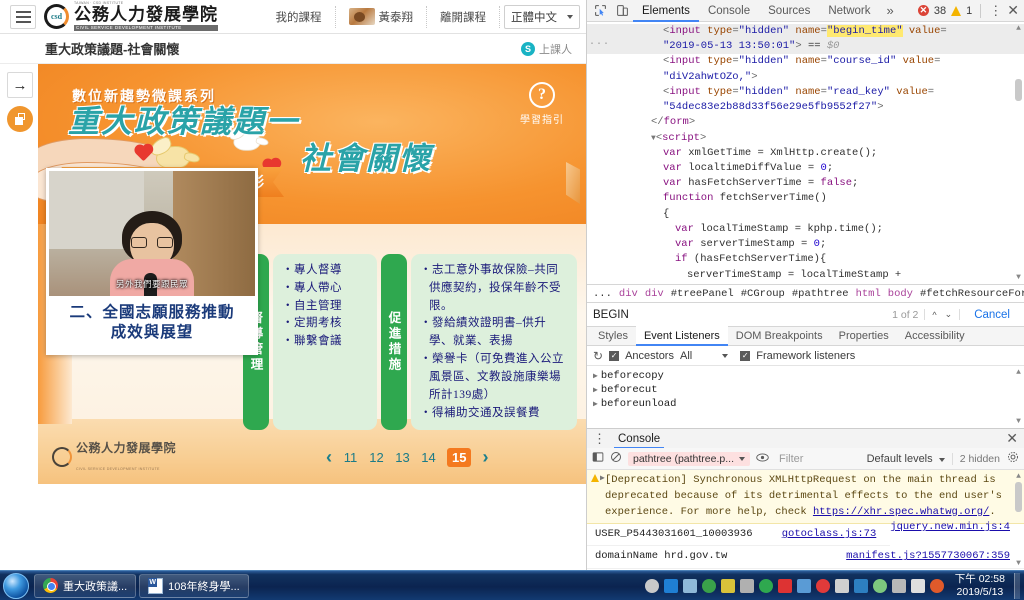 This screenshot has height=600, width=1024. What do you see at coordinates (805, 47) in the screenshot?
I see `dom-node-line: "2019-05-13 13:50:01"> == $0` at bounding box center [805, 47].